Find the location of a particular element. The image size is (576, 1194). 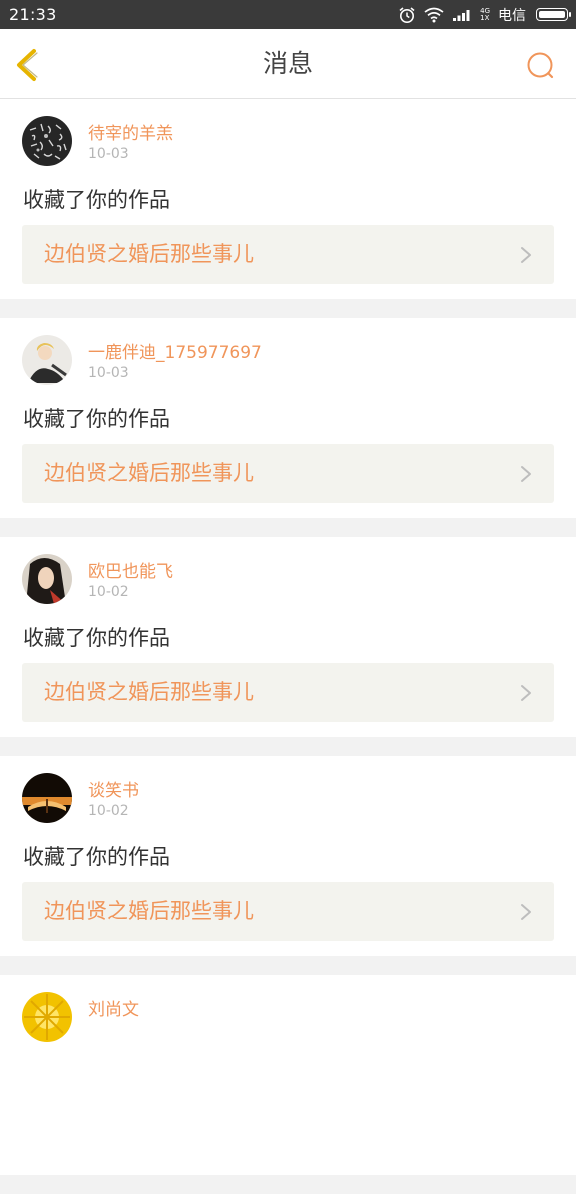

search-button is located at coordinates (541, 66).